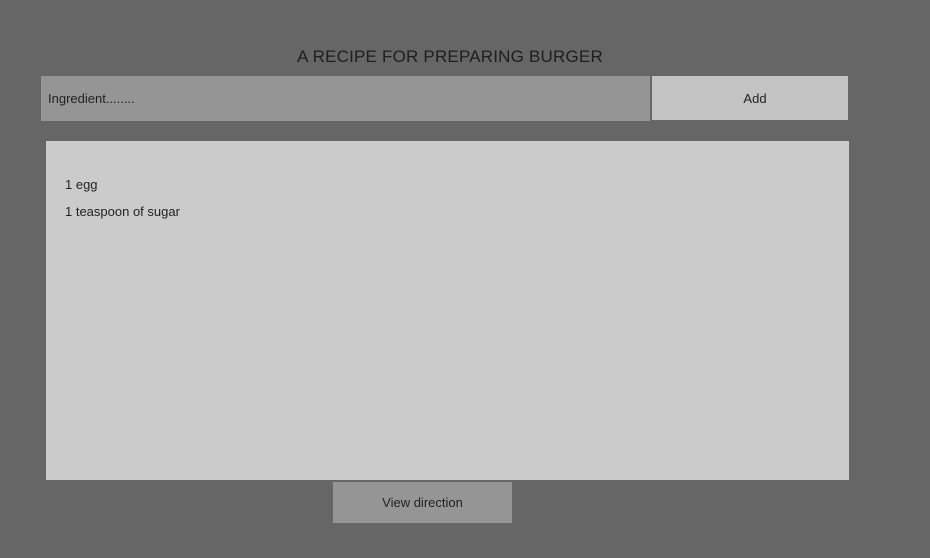 The height and width of the screenshot is (558, 930). What do you see at coordinates (345, 98) in the screenshot?
I see `ingredient-input` at bounding box center [345, 98].